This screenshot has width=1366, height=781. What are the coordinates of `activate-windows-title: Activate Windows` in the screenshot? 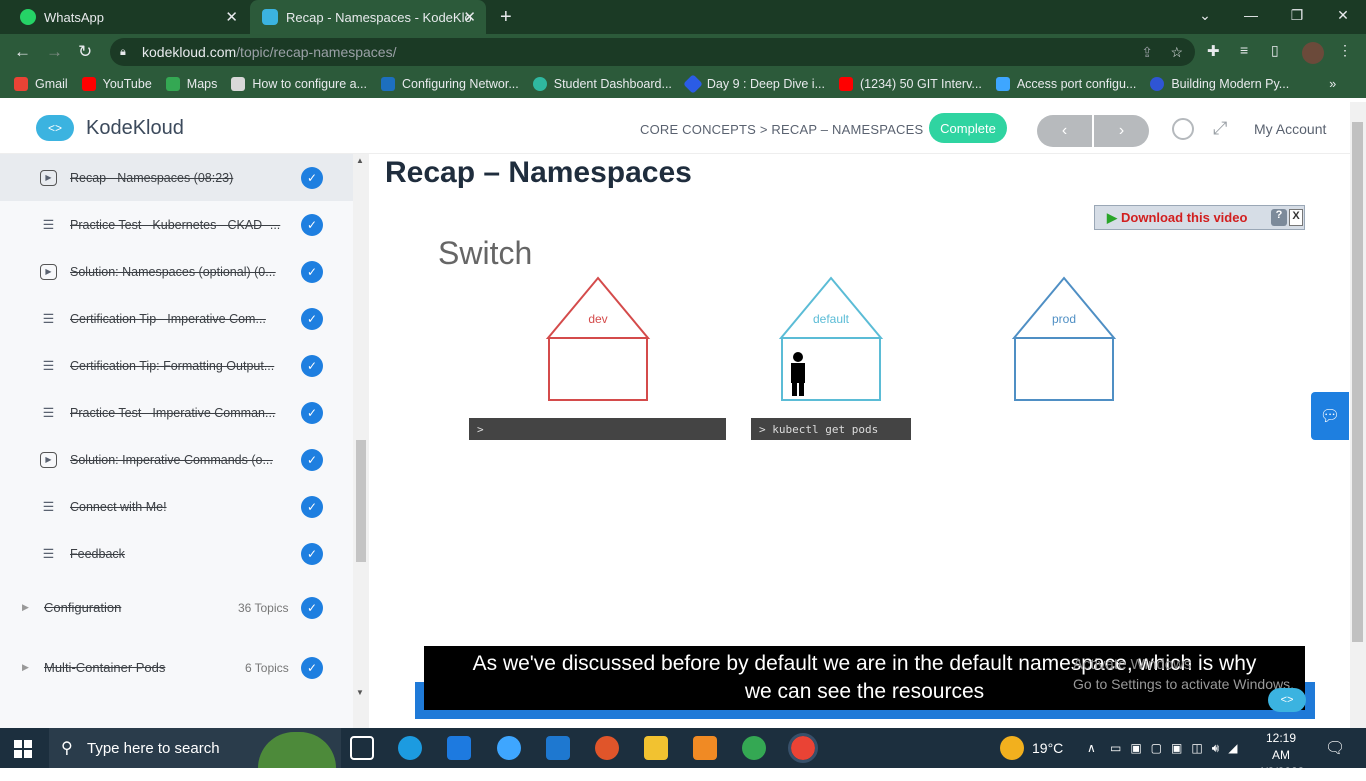 It's located at (1132, 664).